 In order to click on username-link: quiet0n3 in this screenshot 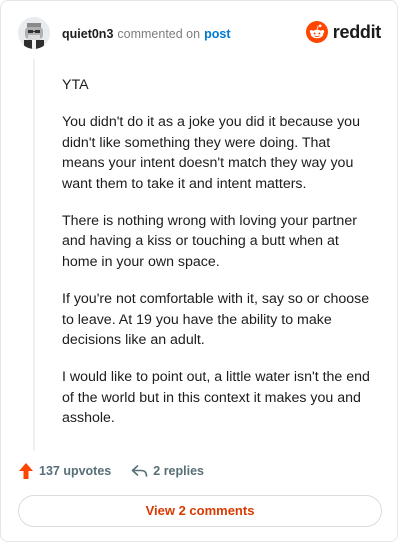, I will do `click(87, 34)`.